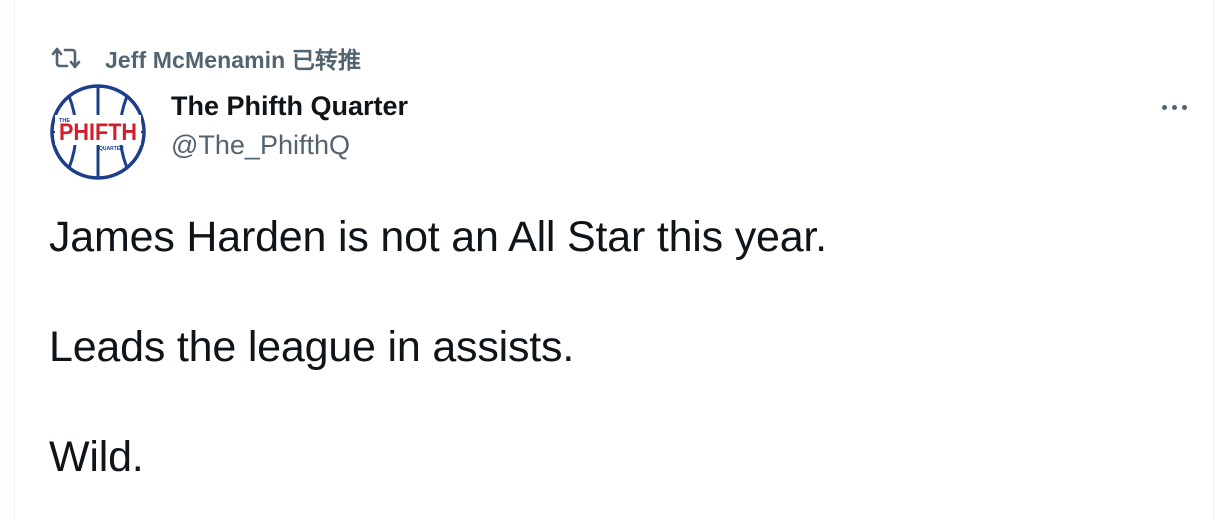 The height and width of the screenshot is (520, 1226). What do you see at coordinates (66, 58) in the screenshot?
I see `retweet-icon` at bounding box center [66, 58].